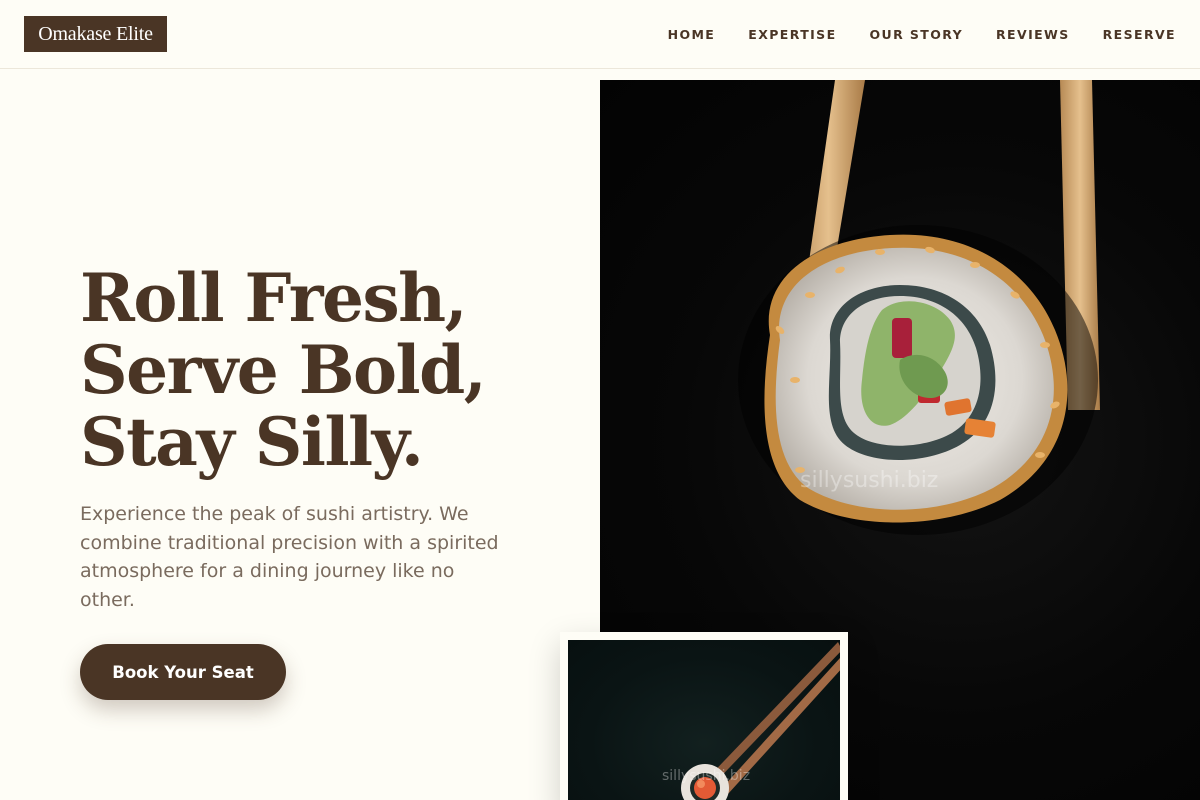 The image size is (1200, 800). I want to click on inset-photo-frame: sillysushi.biz, so click(704, 716).